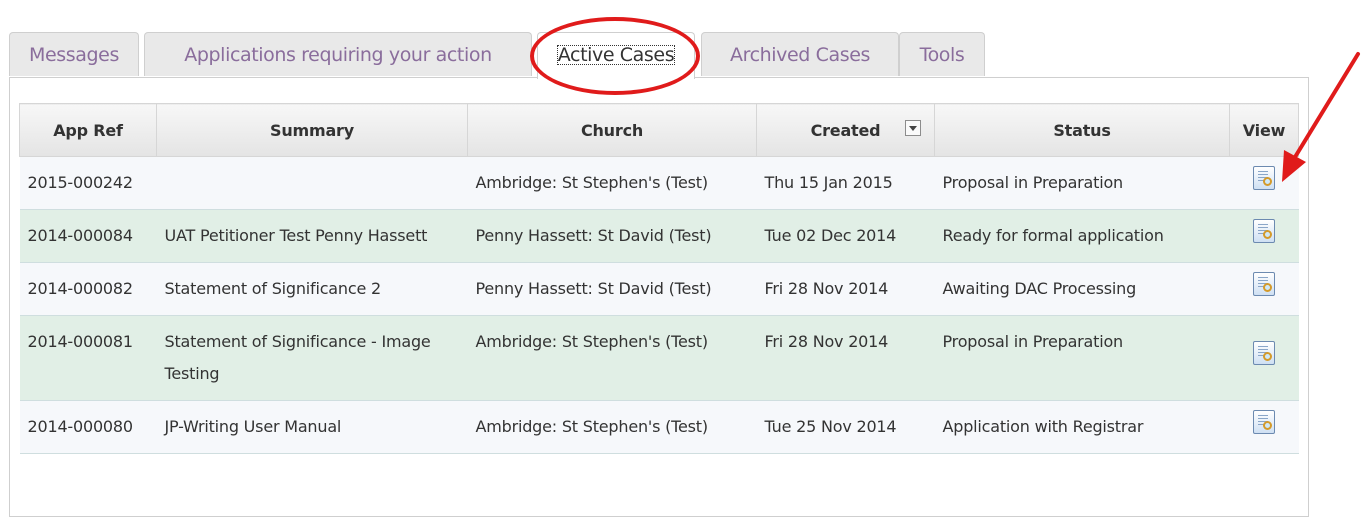 The height and width of the screenshot is (517, 1365). I want to click on cell-status: Awaiting DAC Processing, so click(1082, 289).